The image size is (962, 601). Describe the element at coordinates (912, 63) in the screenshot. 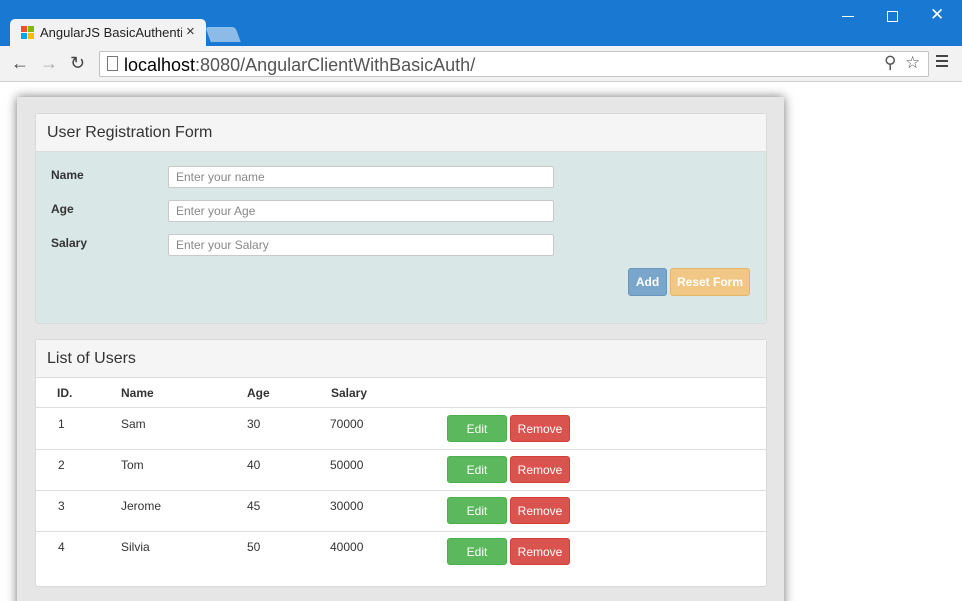

I see `bookmark-star-icon: ☆` at that location.